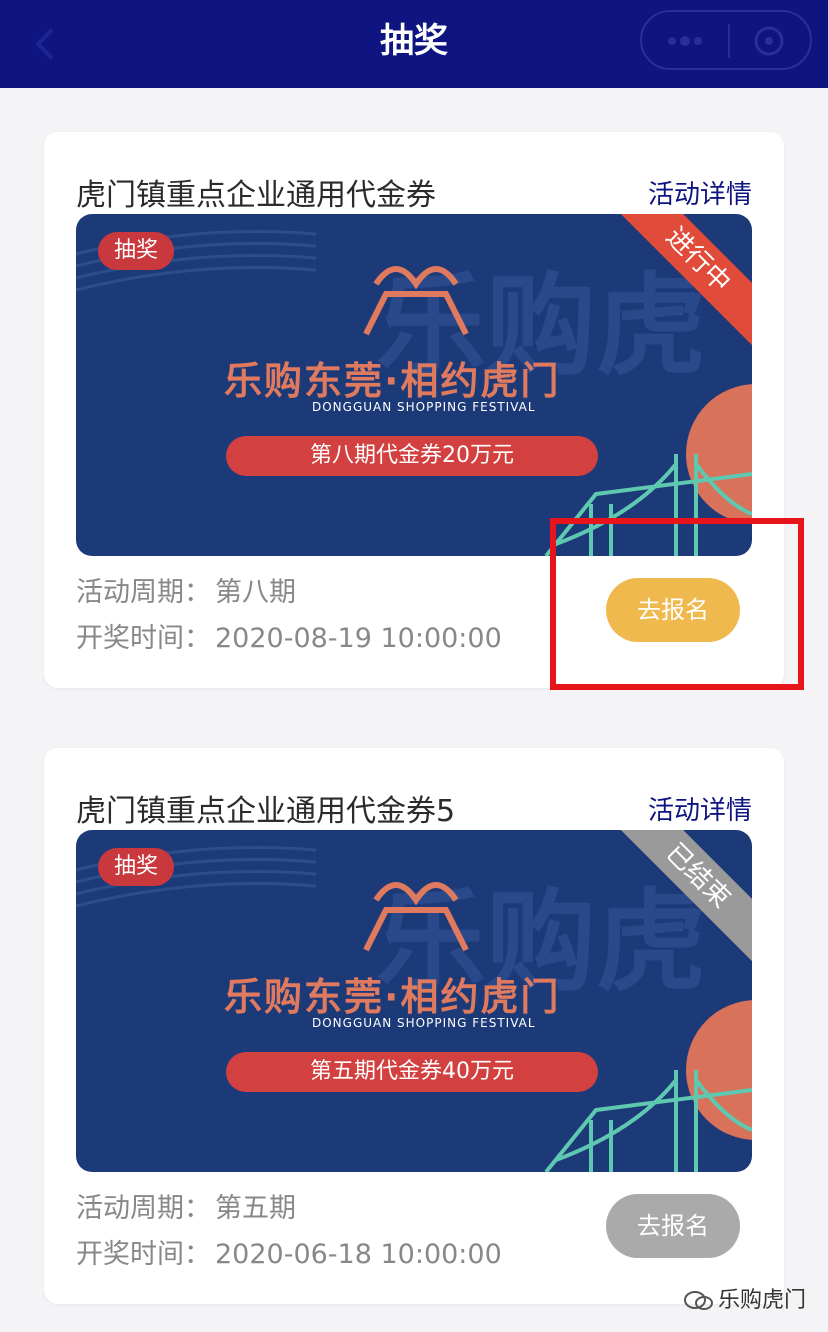 The height and width of the screenshot is (1332, 828). I want to click on highlight-box, so click(677, 604).